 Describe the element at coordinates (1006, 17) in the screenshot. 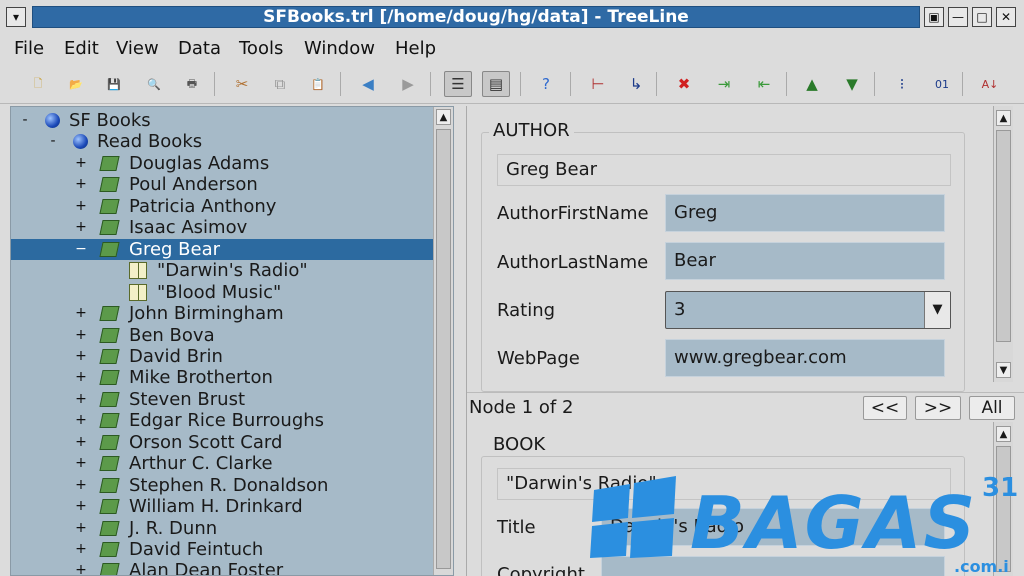

I see `close-icon: ✕` at that location.